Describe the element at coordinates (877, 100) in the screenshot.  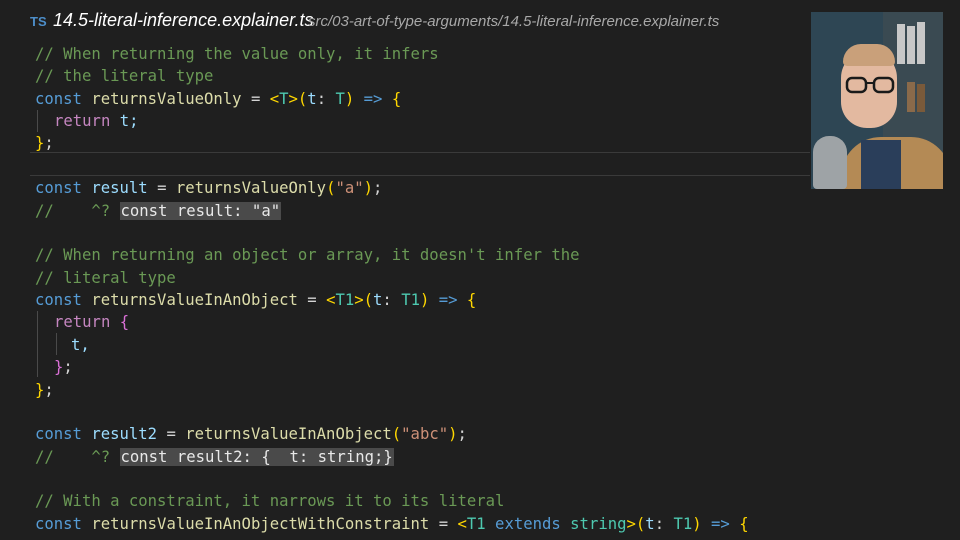
I see `presenter-webcam` at that location.